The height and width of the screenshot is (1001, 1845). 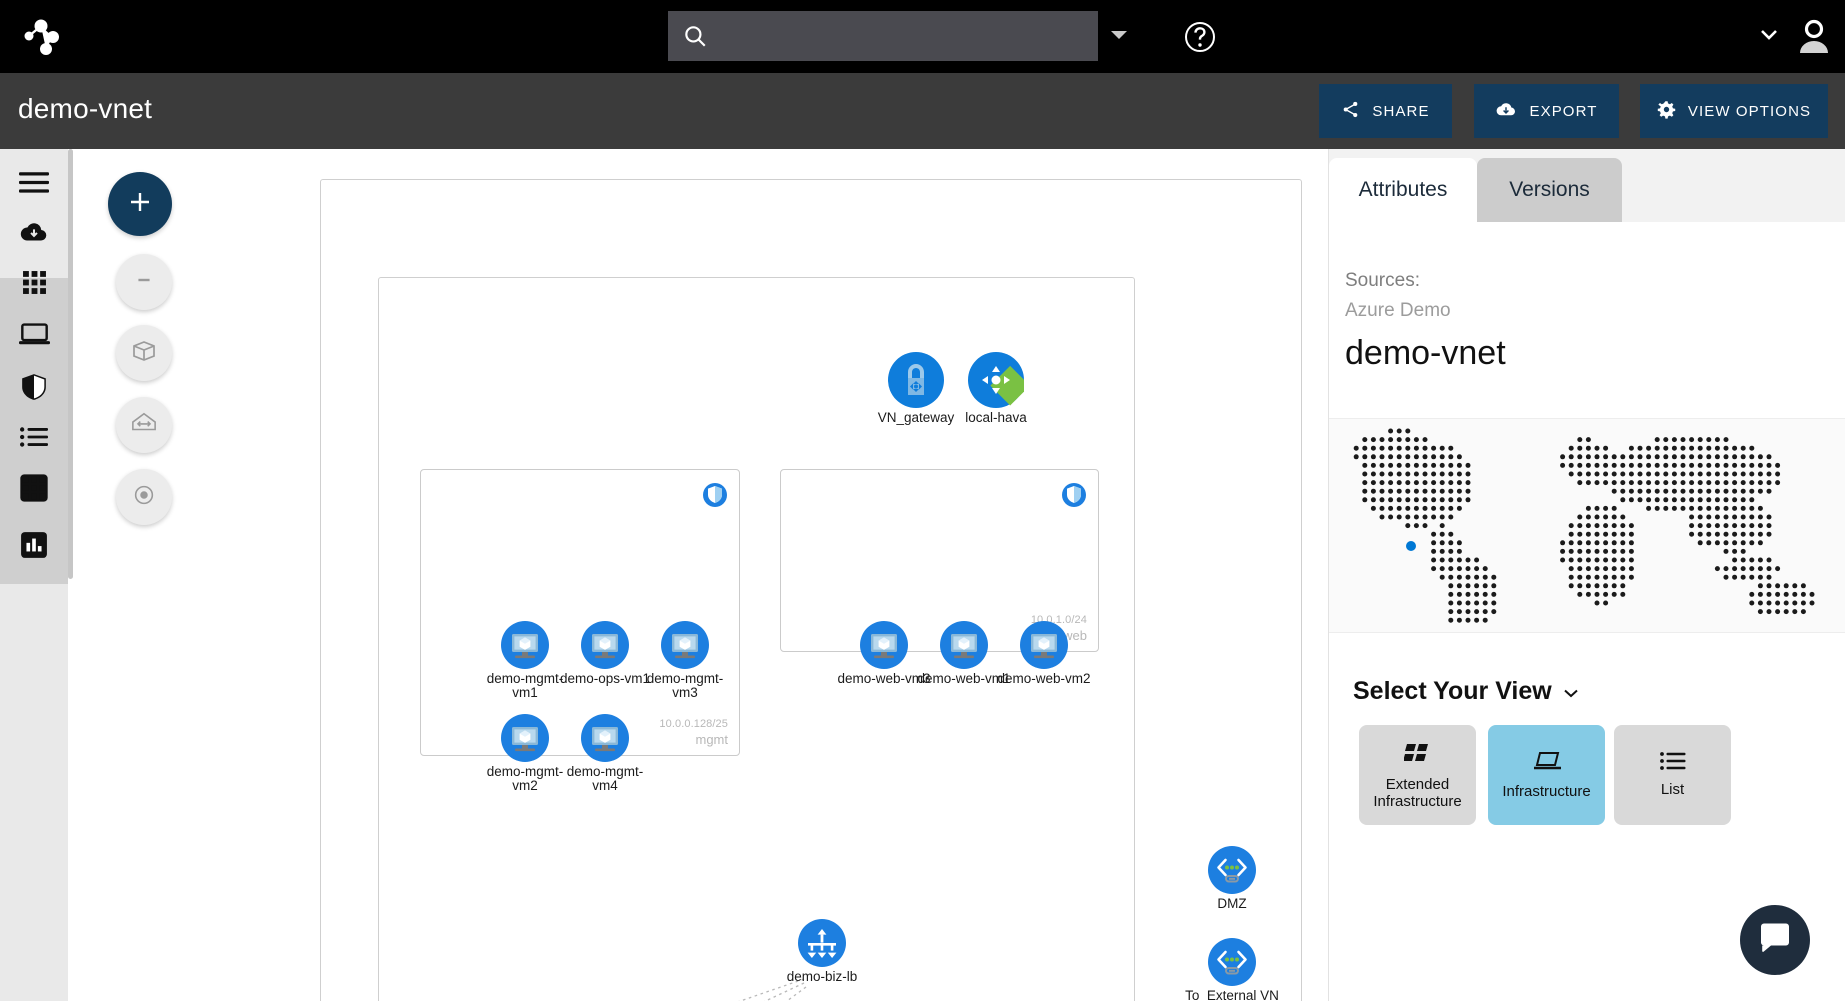 I want to click on chat-launcher-button, so click(x=1775, y=940).